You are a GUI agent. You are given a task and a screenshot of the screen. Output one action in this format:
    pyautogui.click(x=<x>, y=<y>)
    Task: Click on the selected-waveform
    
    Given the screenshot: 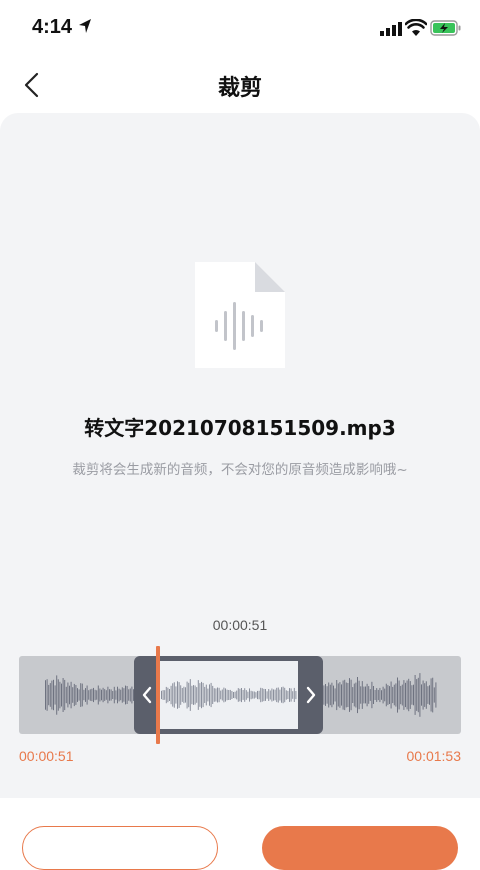 What is the action you would take?
    pyautogui.click(x=229, y=695)
    